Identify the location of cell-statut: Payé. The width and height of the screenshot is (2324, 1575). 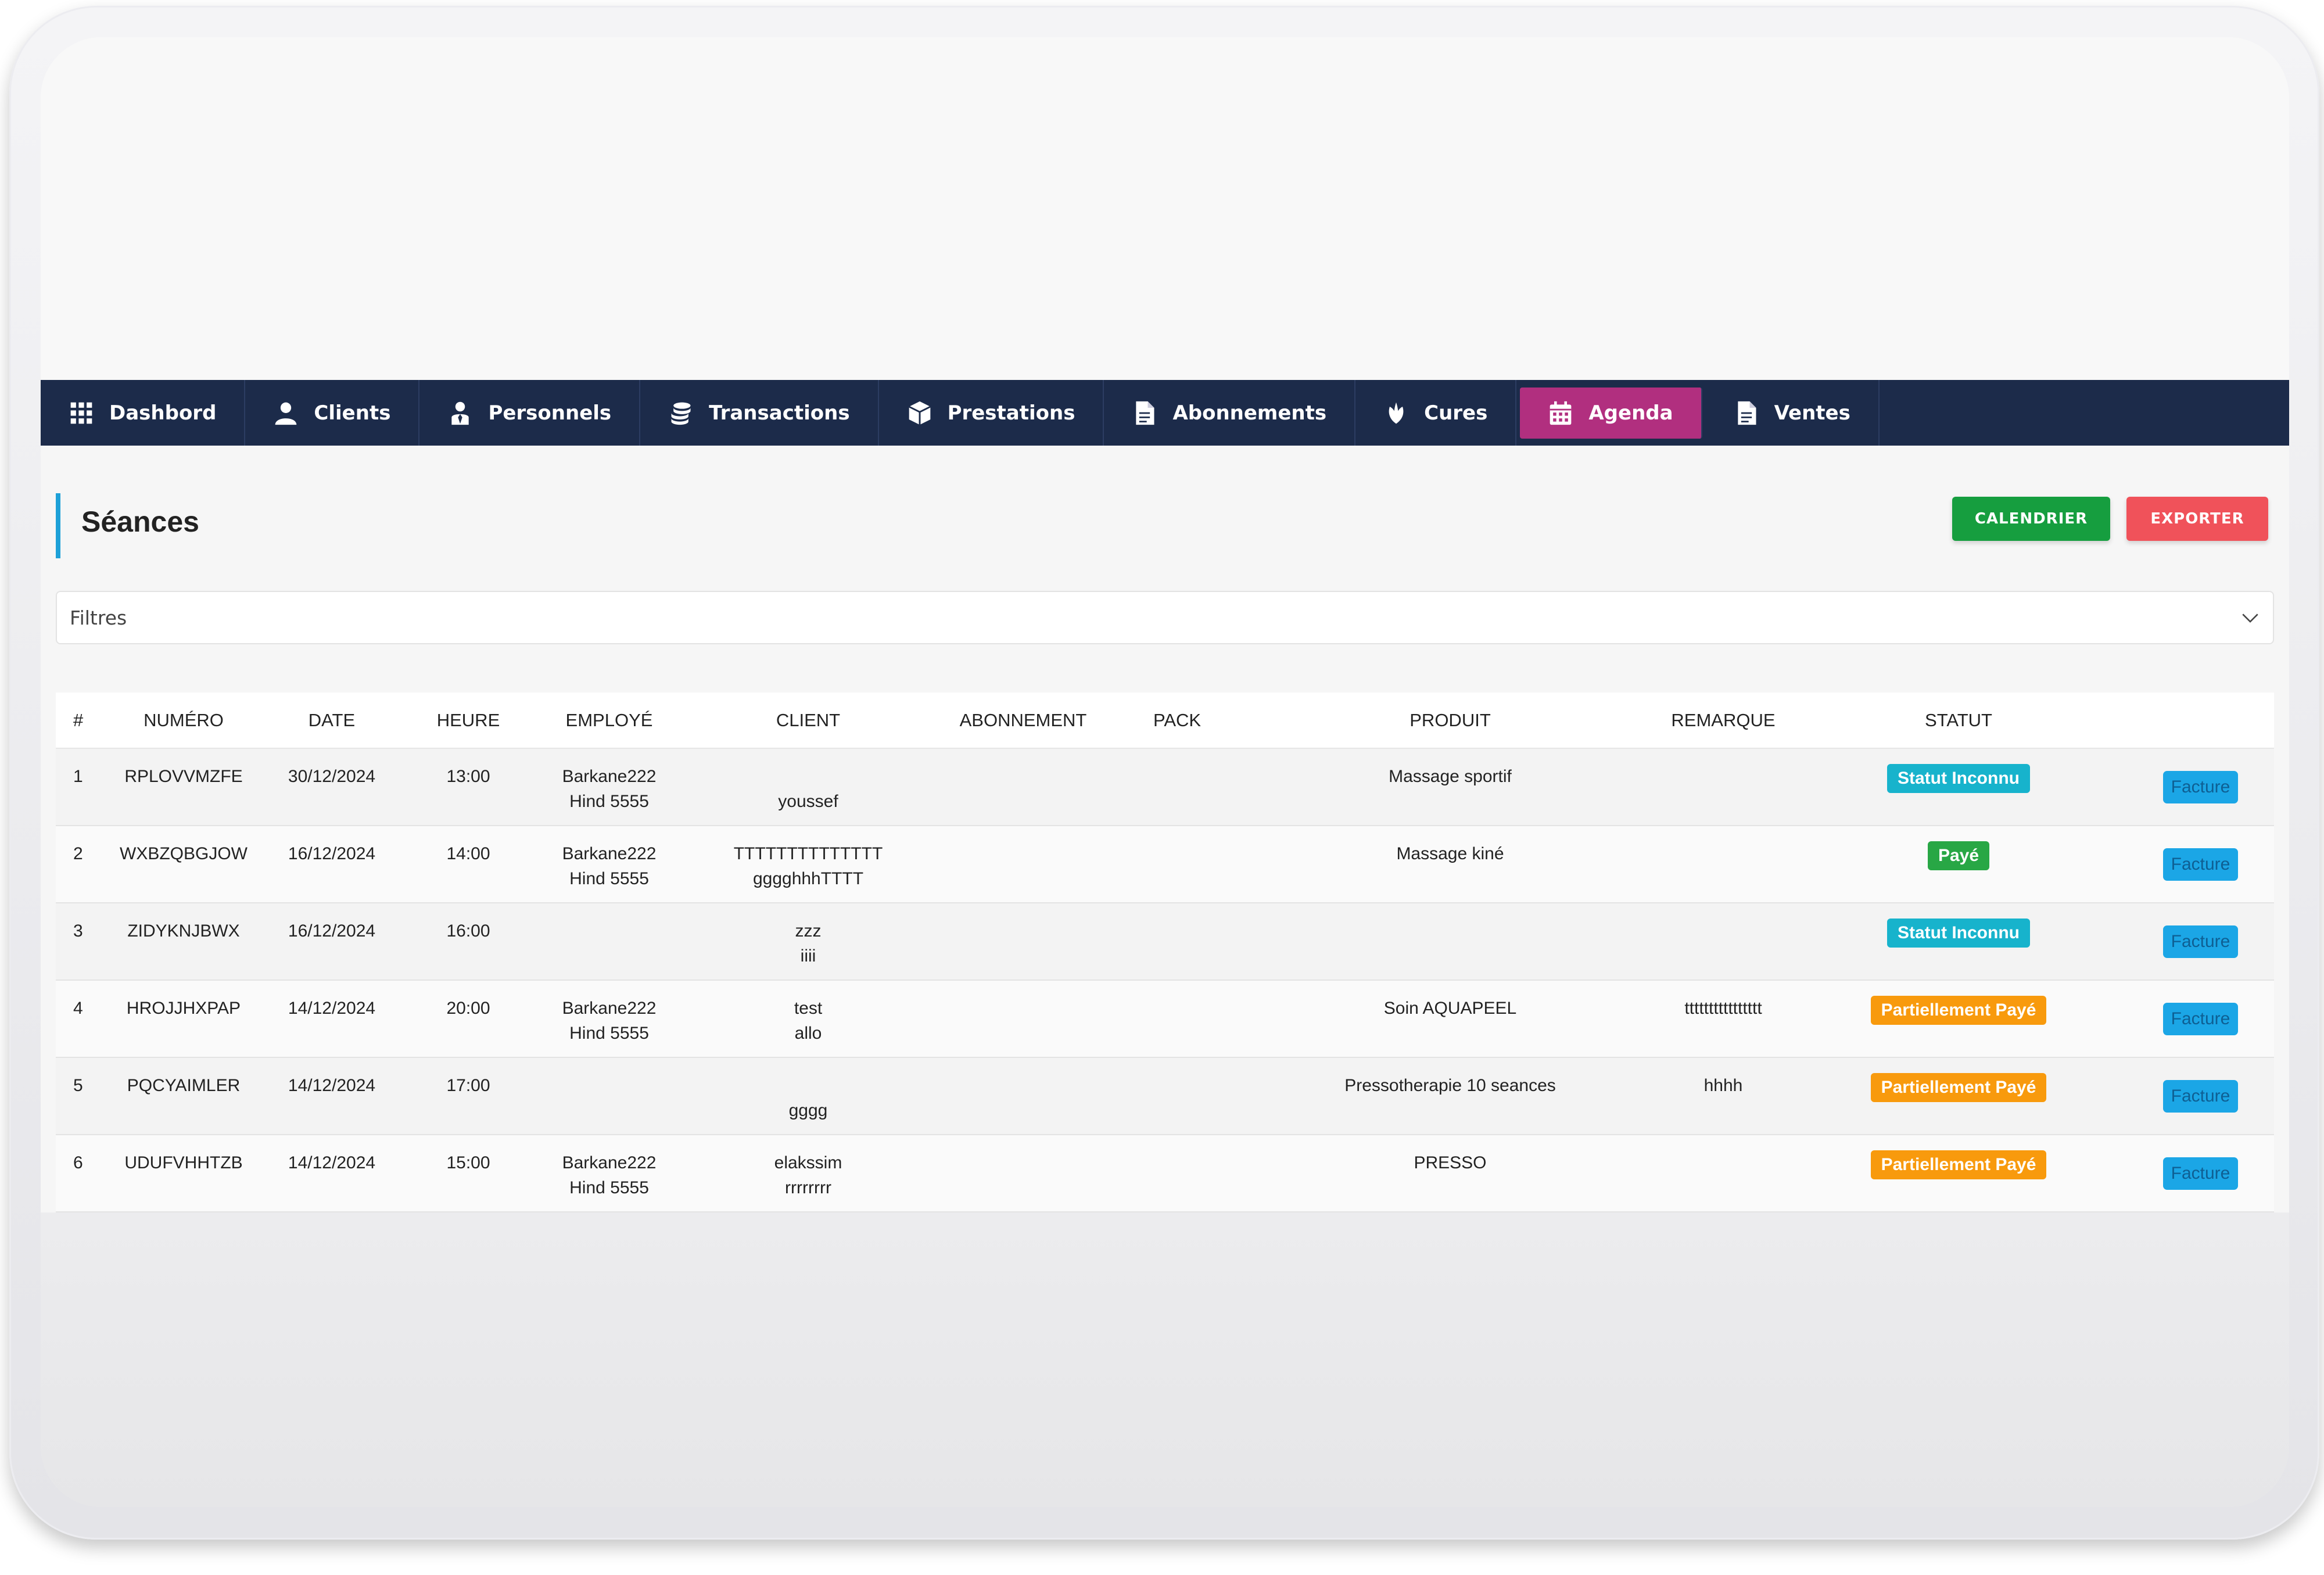
(1958, 864).